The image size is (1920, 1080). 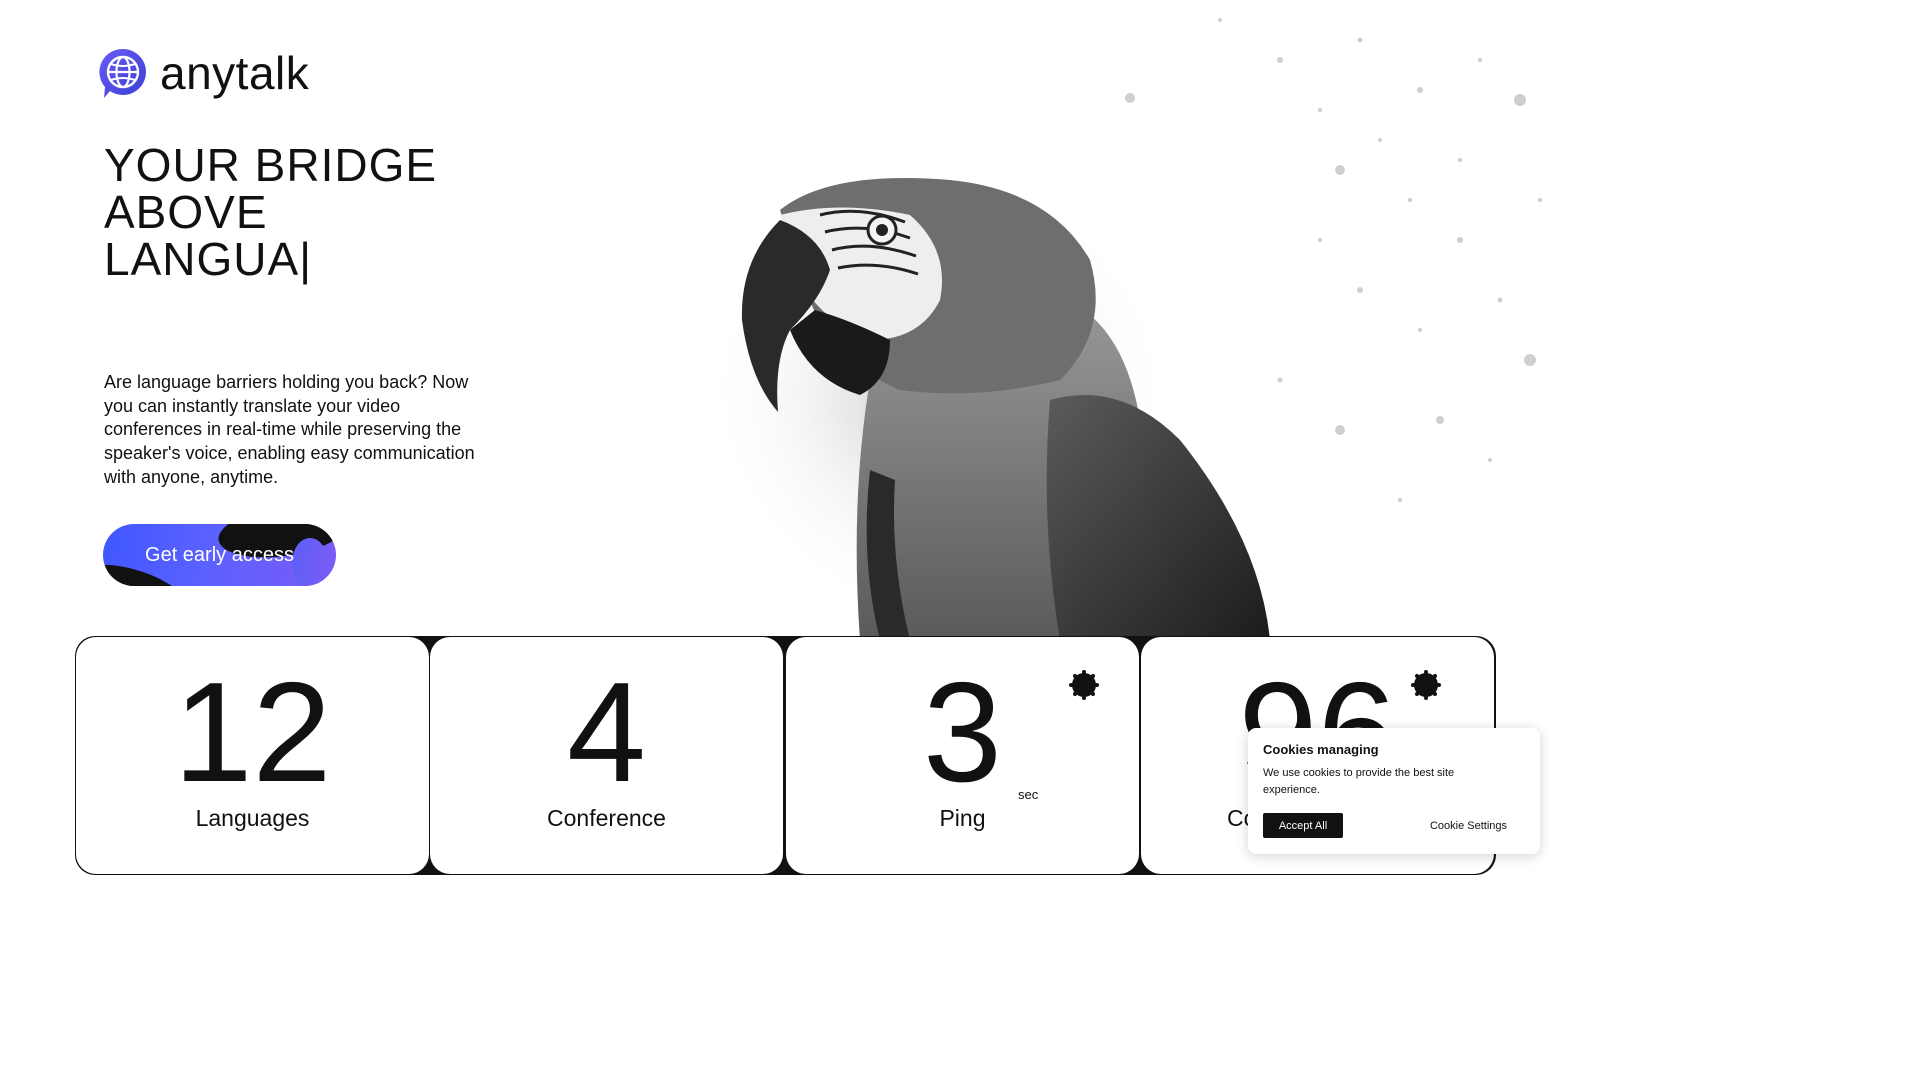 What do you see at coordinates (252, 732) in the screenshot?
I see `stat-value: 12` at bounding box center [252, 732].